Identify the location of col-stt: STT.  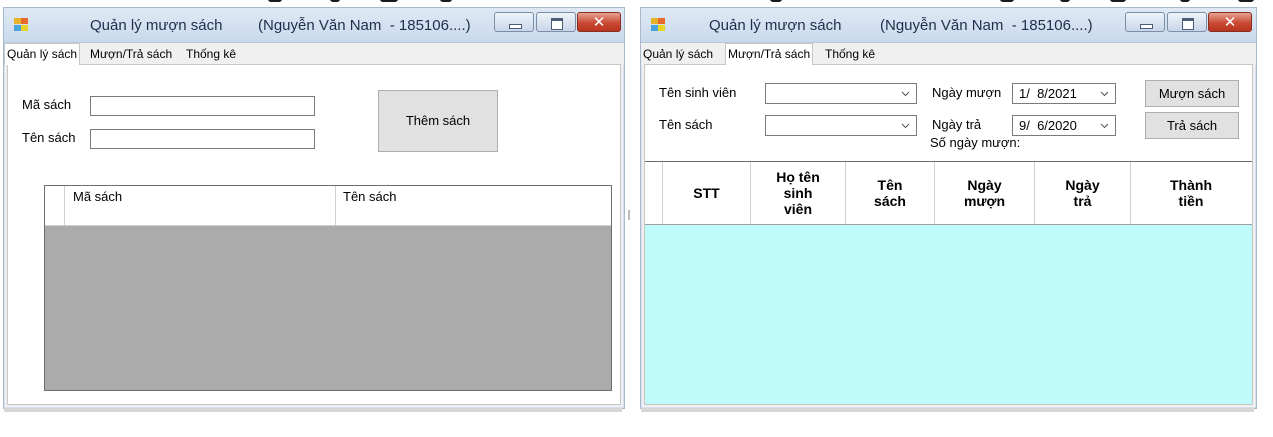
(706, 193).